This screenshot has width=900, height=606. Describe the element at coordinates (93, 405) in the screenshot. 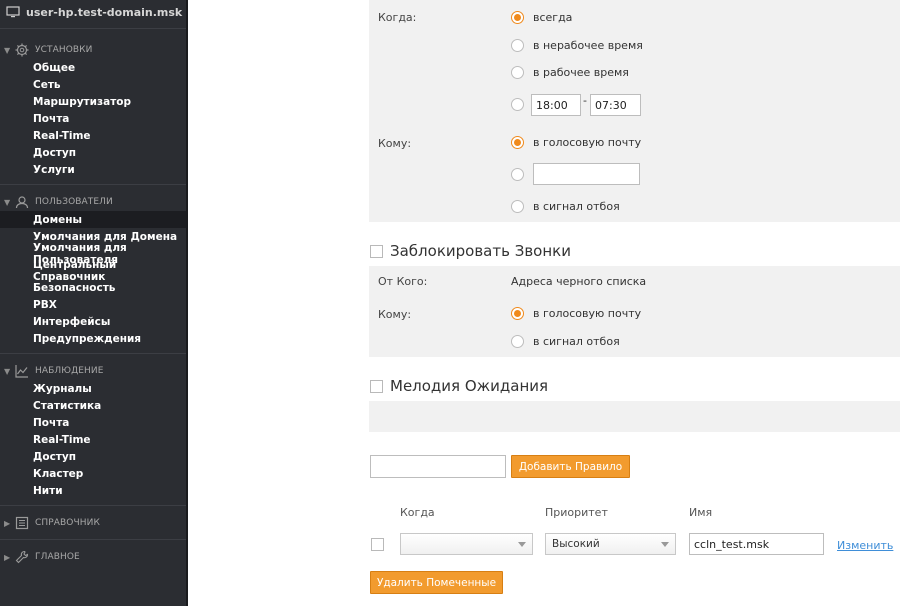

I see `sidebar-item-statistics: Статистика` at that location.